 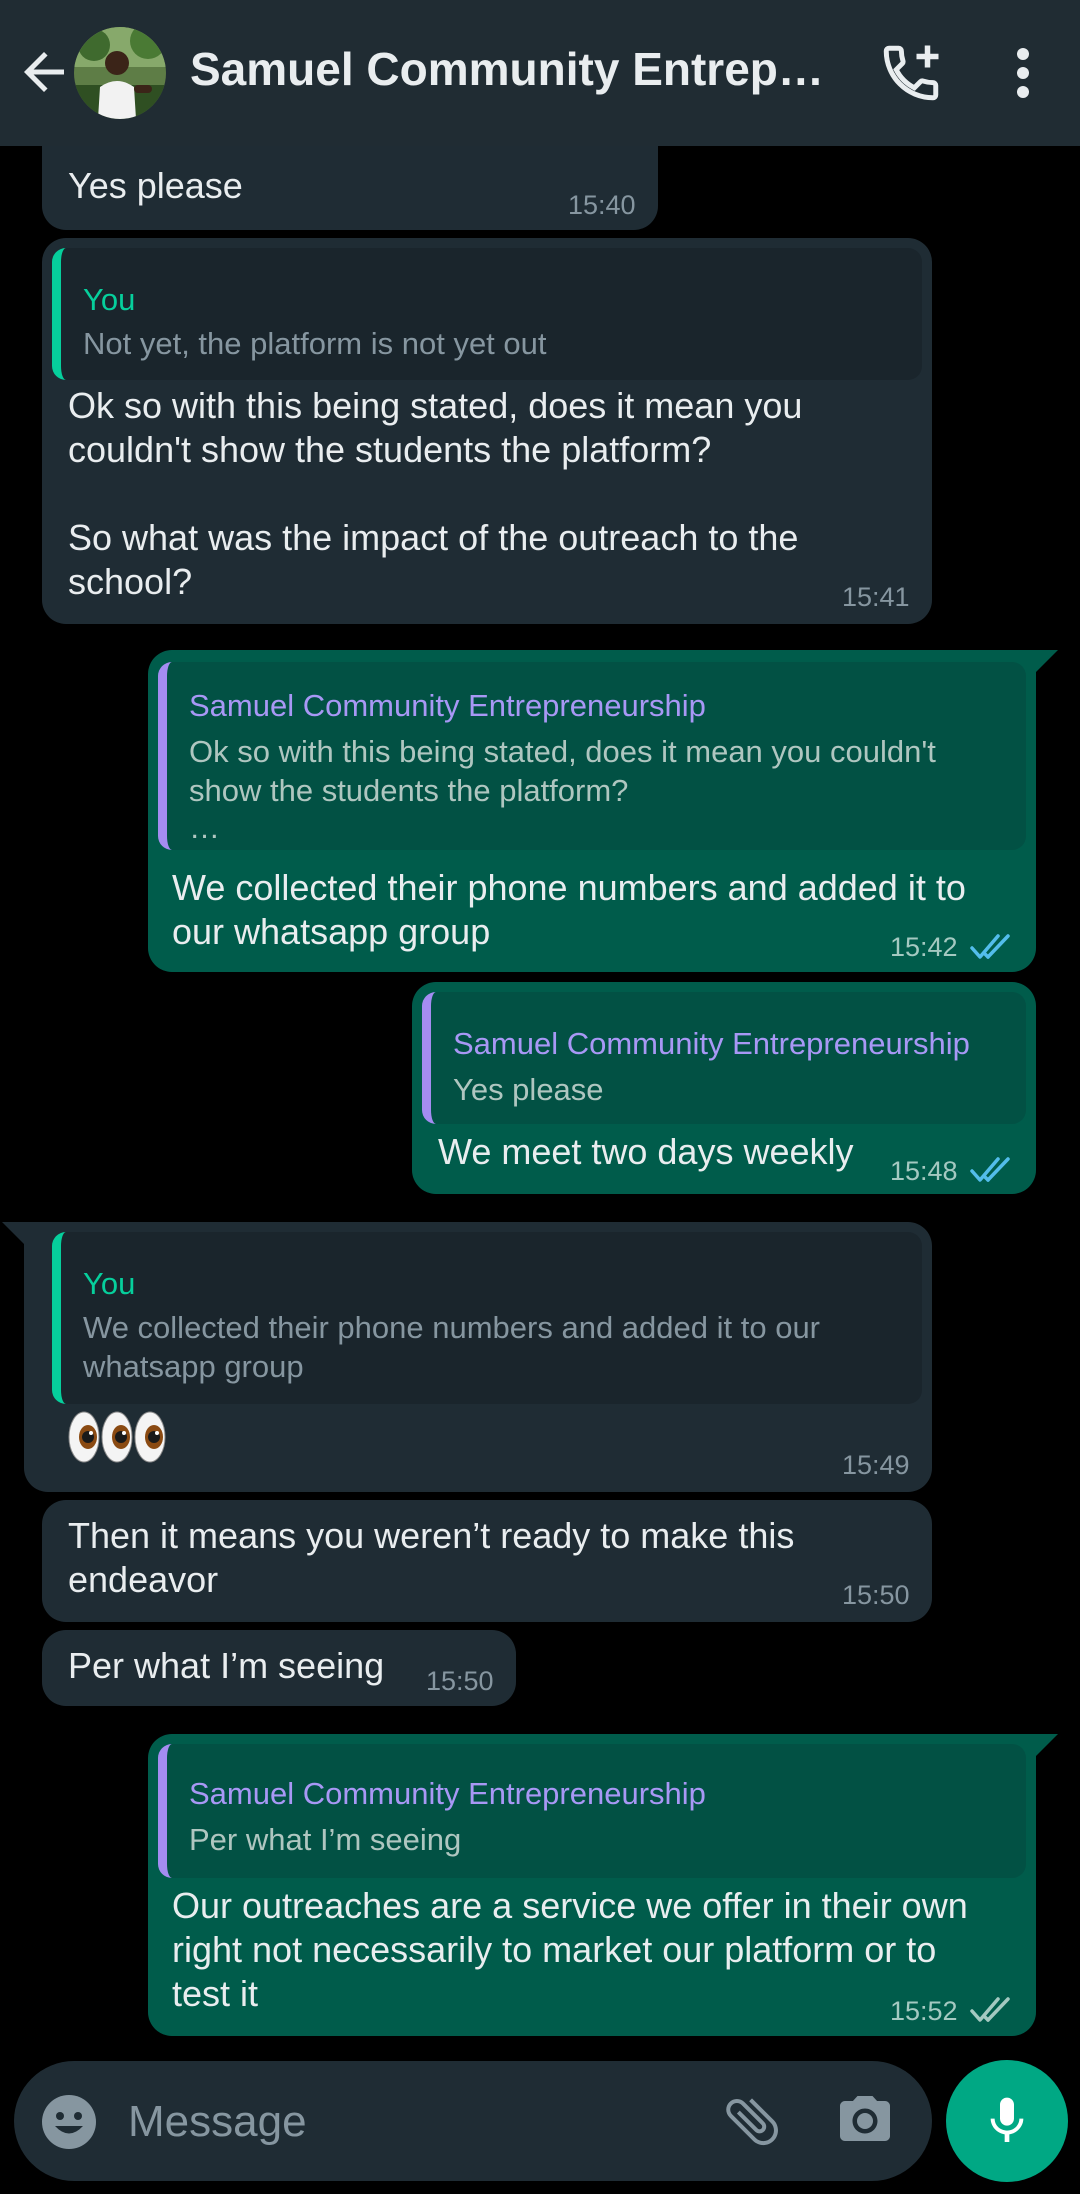 I want to click on quote-text: Not yet, the platform is not yet out, so click(x=315, y=343).